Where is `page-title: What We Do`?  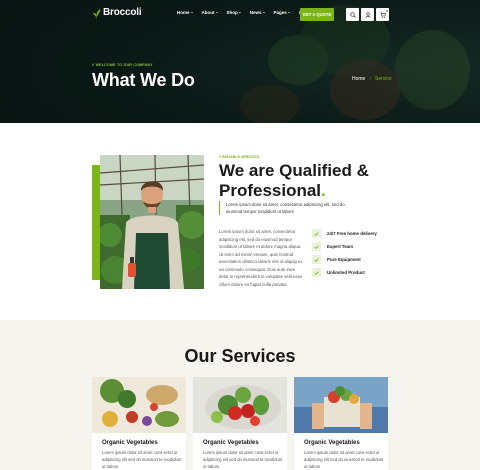 page-title: What We Do is located at coordinates (143, 80).